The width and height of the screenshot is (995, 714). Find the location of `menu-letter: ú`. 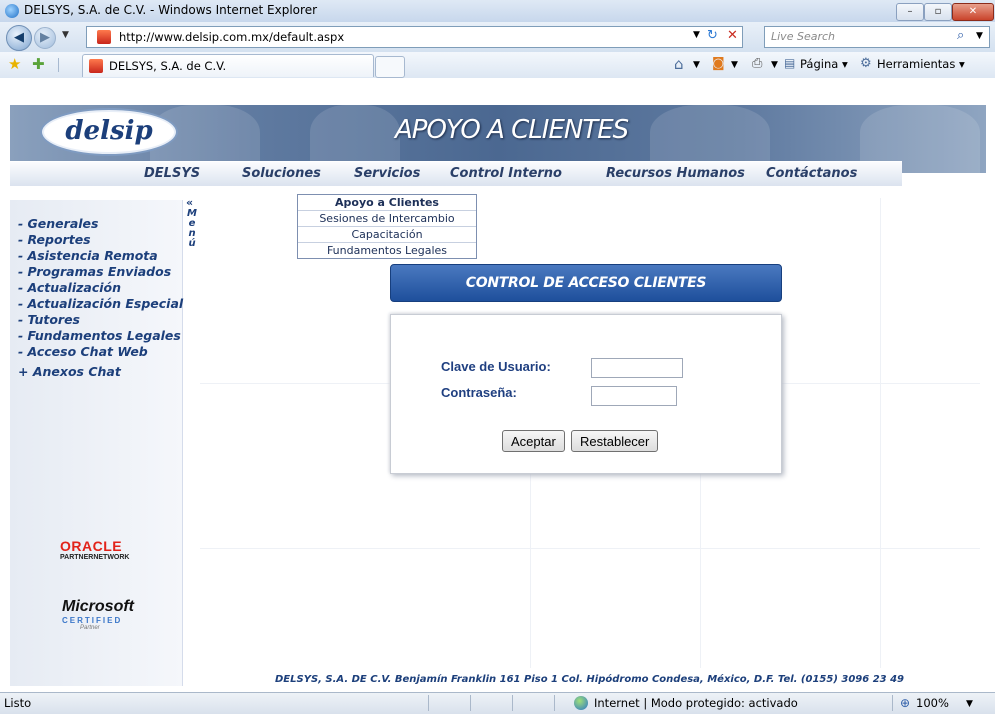

menu-letter: ú is located at coordinates (192, 243).